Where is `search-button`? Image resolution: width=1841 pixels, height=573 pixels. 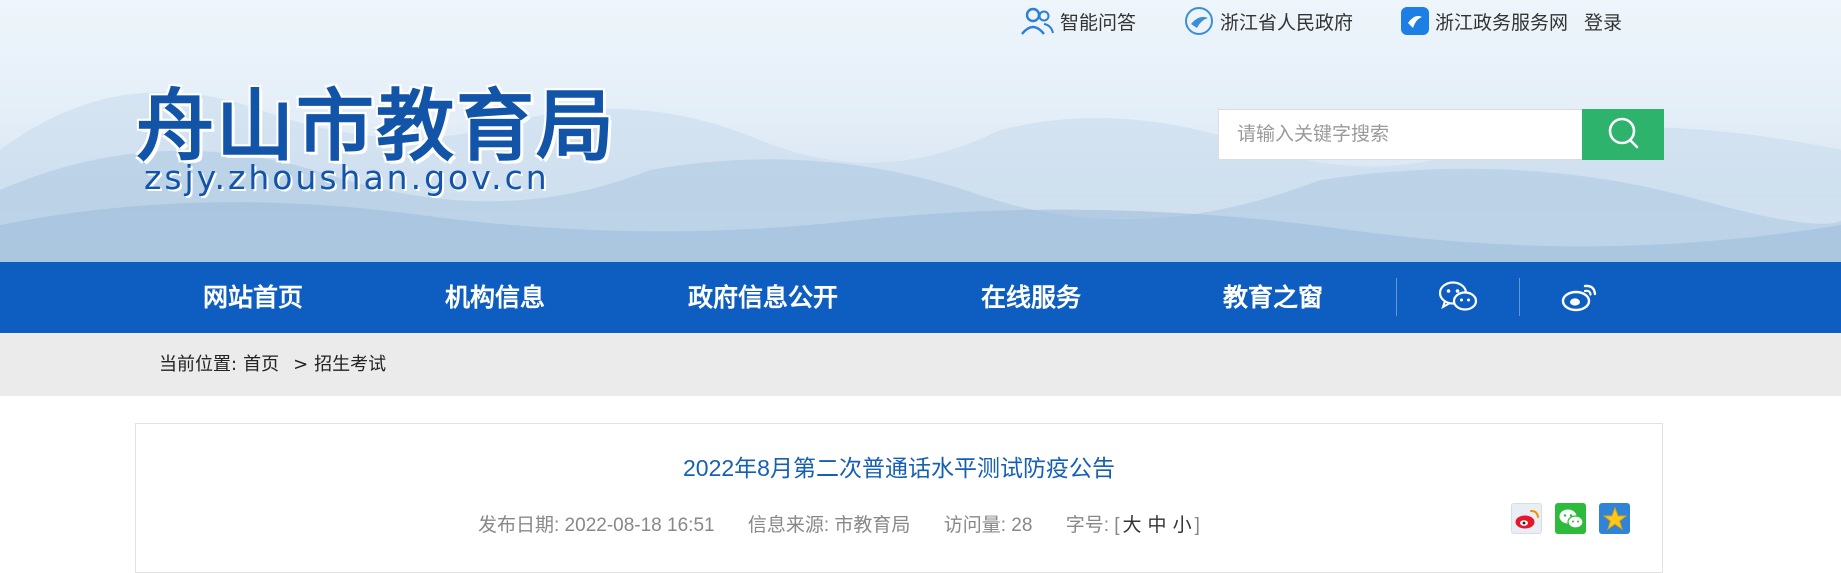 search-button is located at coordinates (1623, 134).